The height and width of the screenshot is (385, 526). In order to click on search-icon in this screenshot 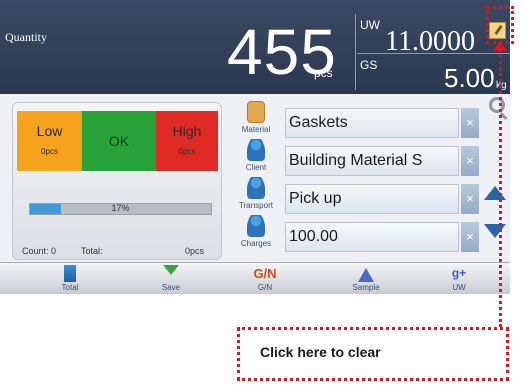, I will do `click(497, 105)`.